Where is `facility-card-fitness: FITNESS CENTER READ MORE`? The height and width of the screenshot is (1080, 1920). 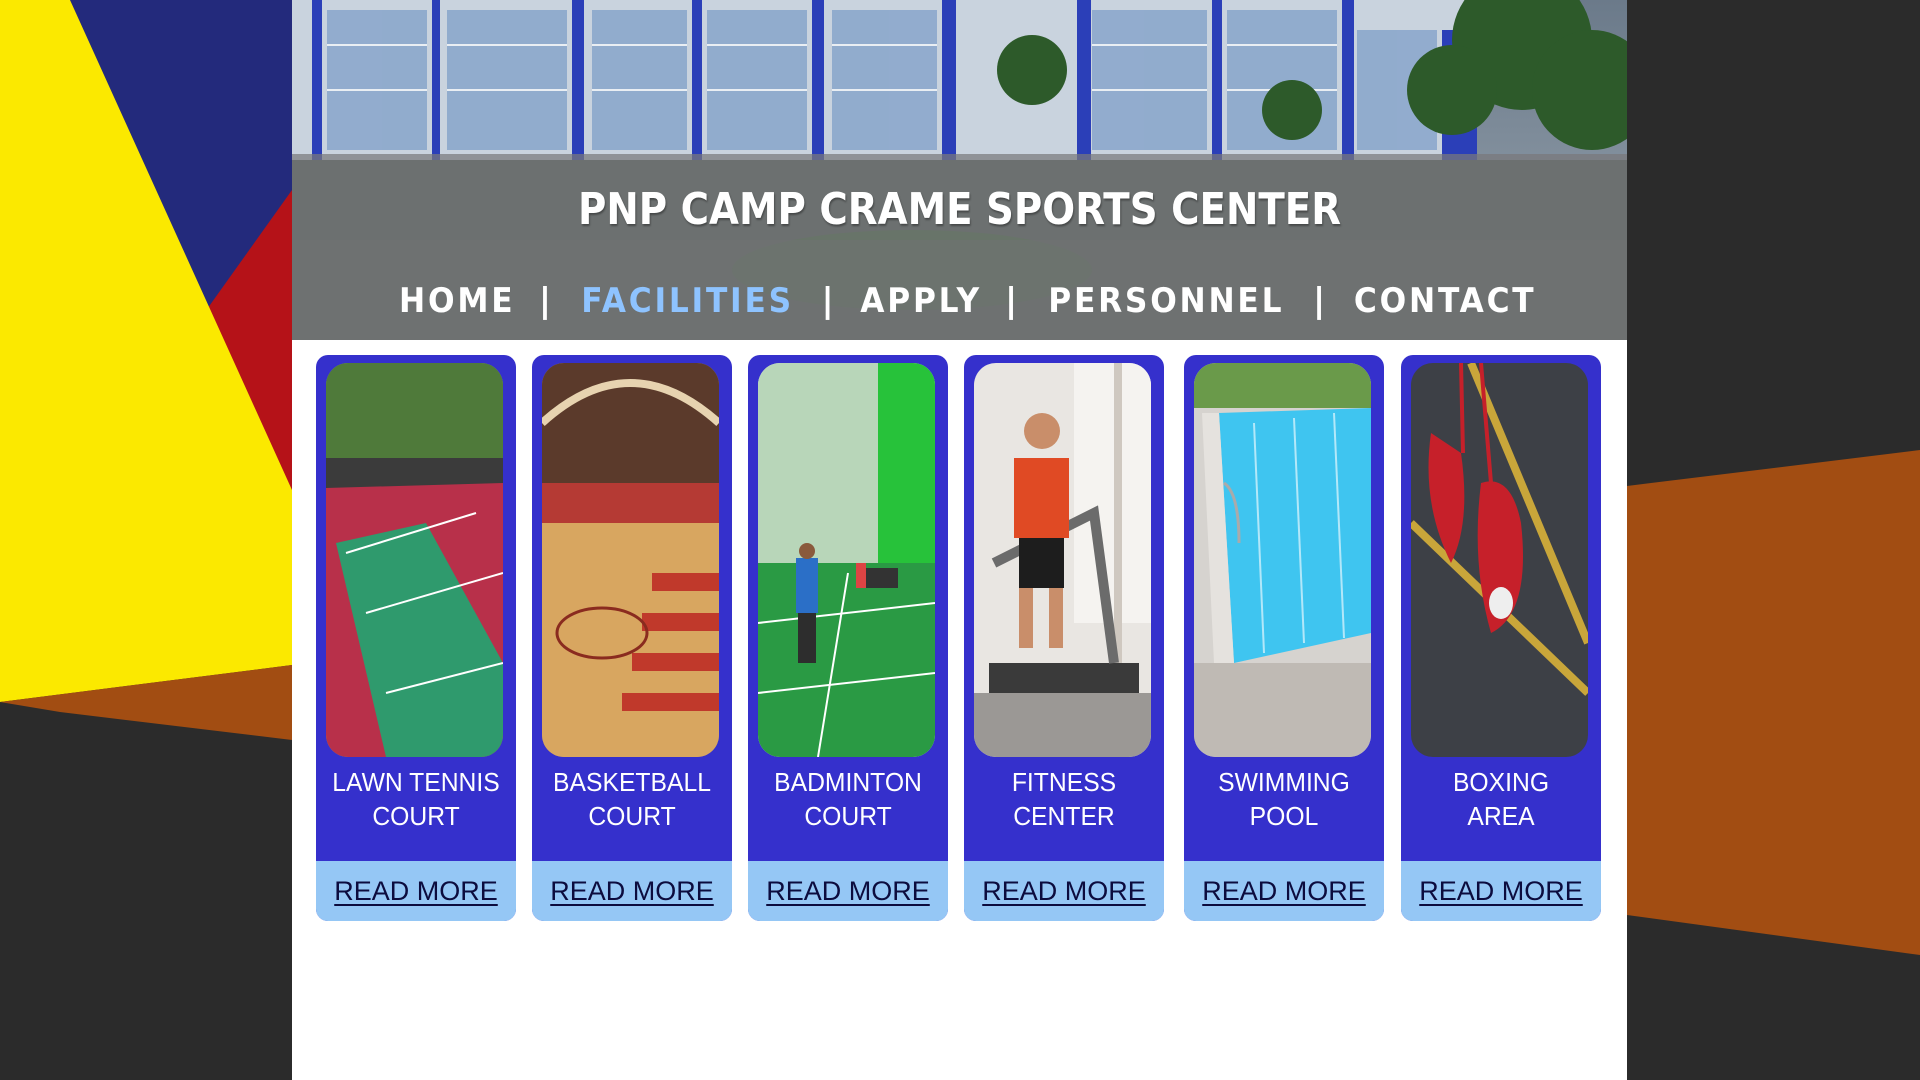 facility-card-fitness: FITNESS CENTER READ MORE is located at coordinates (1064, 638).